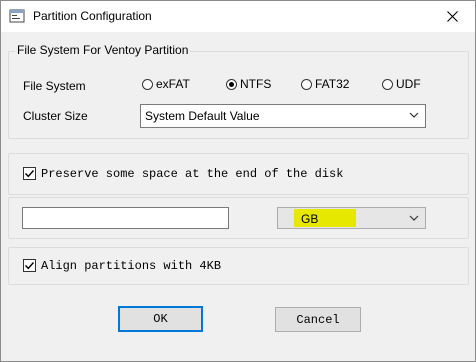 Image resolution: width=476 pixels, height=362 pixels. What do you see at coordinates (351, 218) in the screenshot?
I see `preserve-unit-select: GB` at bounding box center [351, 218].